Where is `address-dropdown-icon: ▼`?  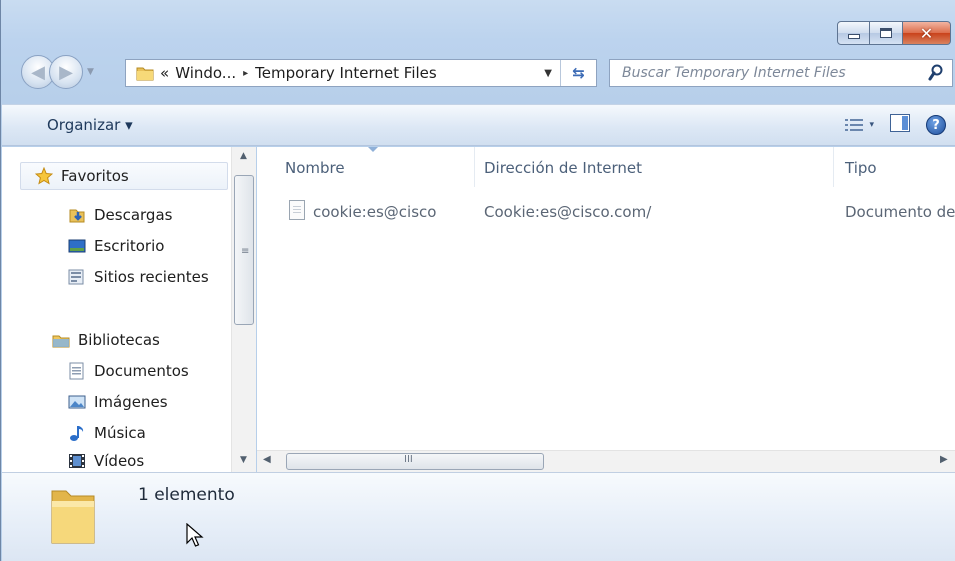
address-dropdown-icon: ▼ is located at coordinates (548, 73).